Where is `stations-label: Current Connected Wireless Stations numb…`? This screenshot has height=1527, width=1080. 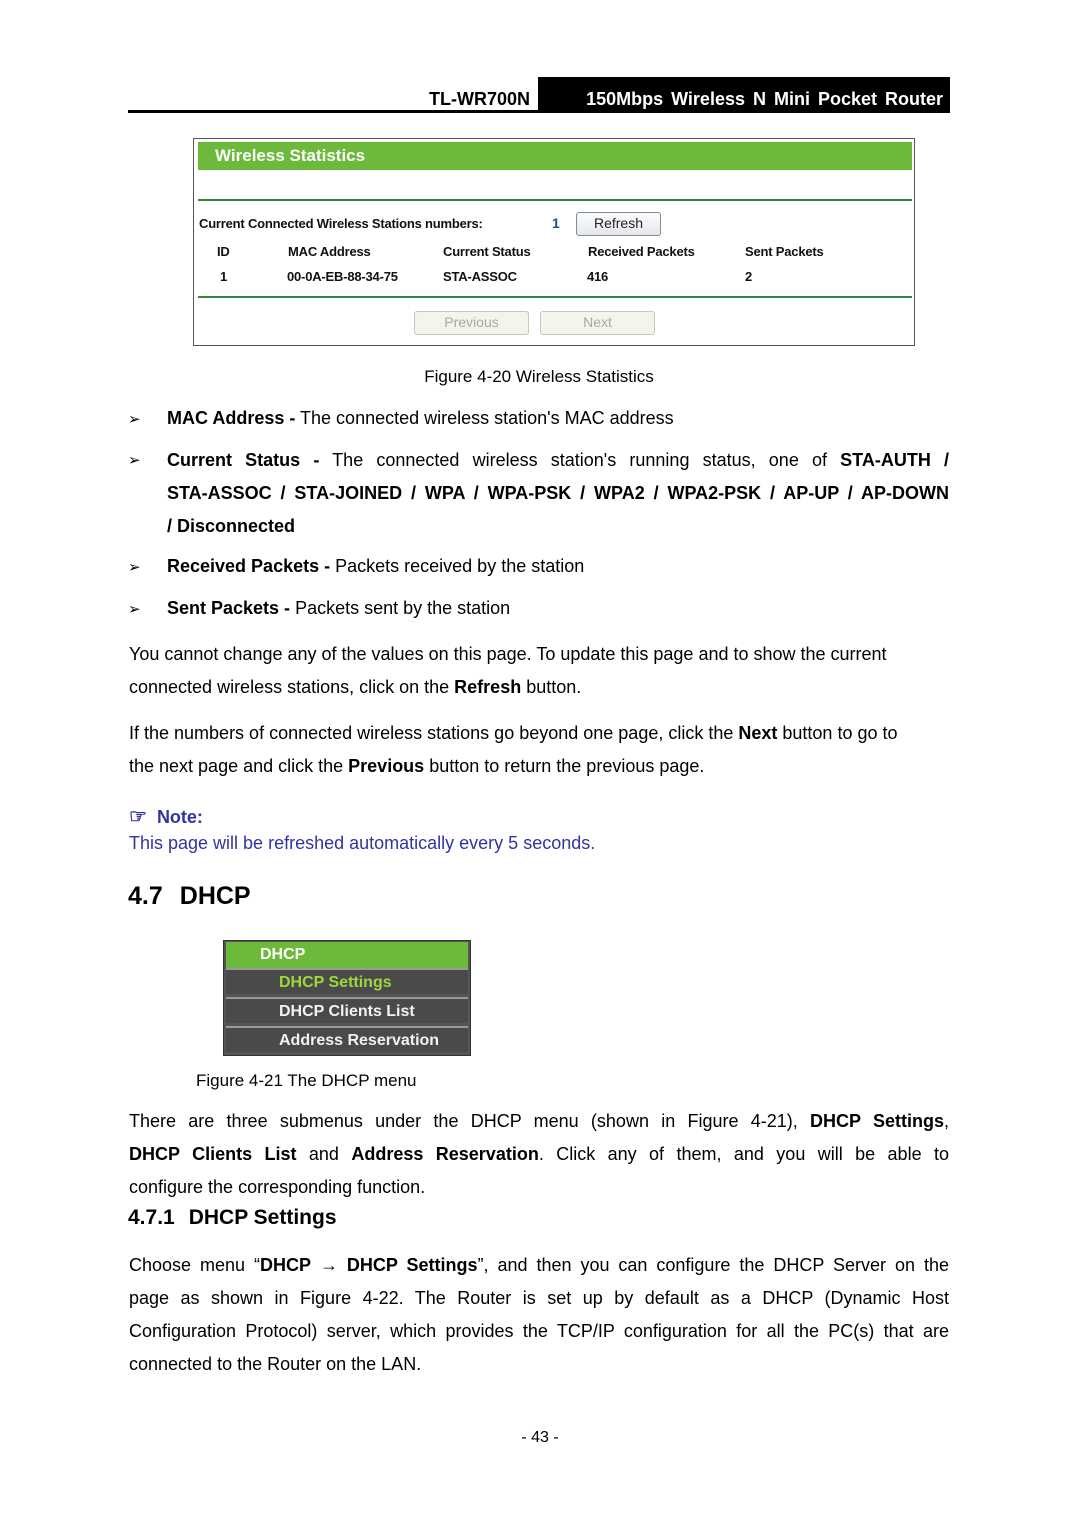
stations-label: Current Connected Wireless Stations numb… is located at coordinates (341, 223).